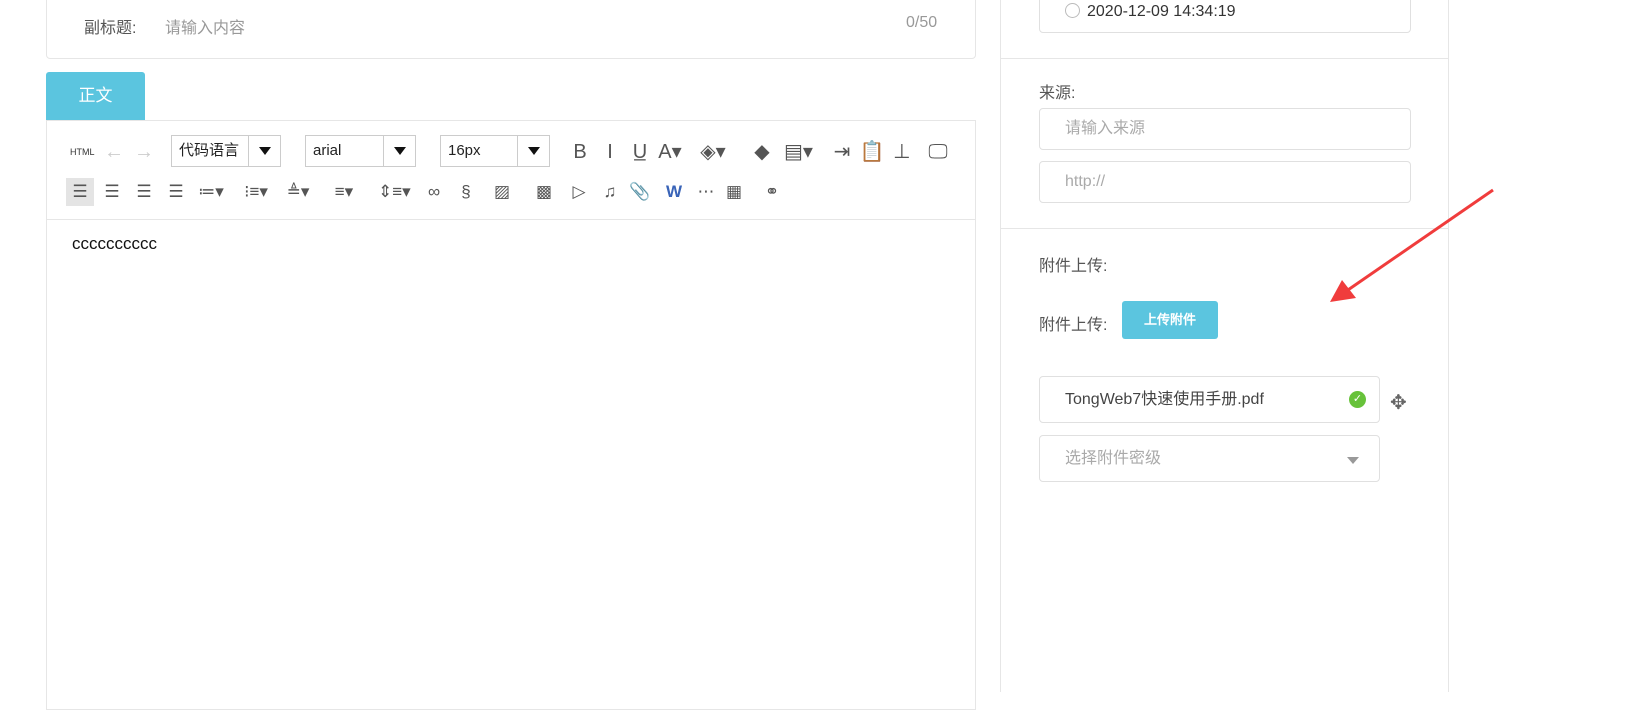  I want to click on align-right-icon: ☰, so click(112, 192).